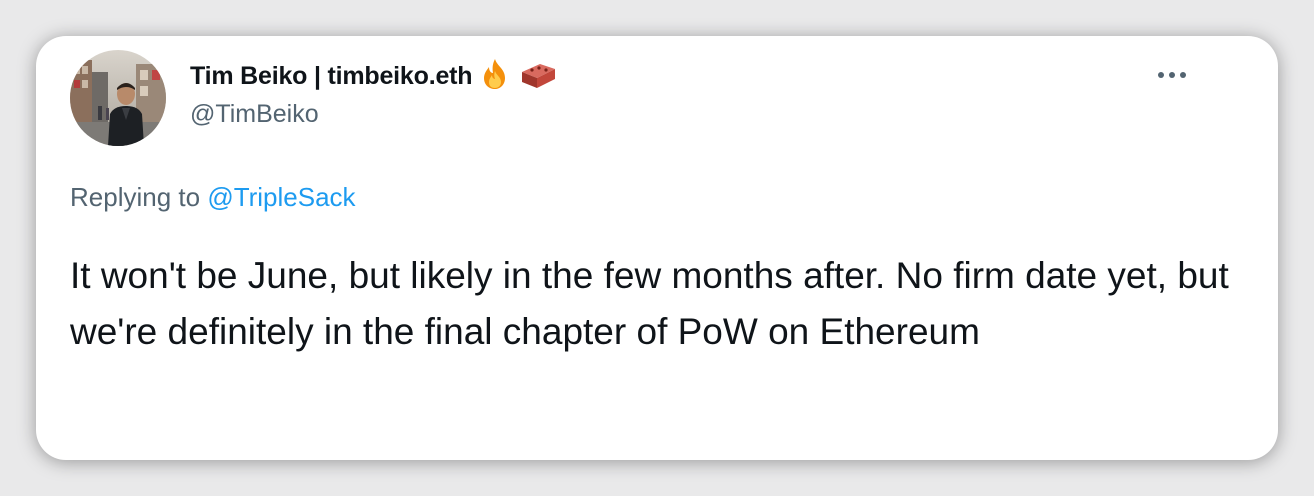  I want to click on replying-to-label: Replying to, so click(135, 197).